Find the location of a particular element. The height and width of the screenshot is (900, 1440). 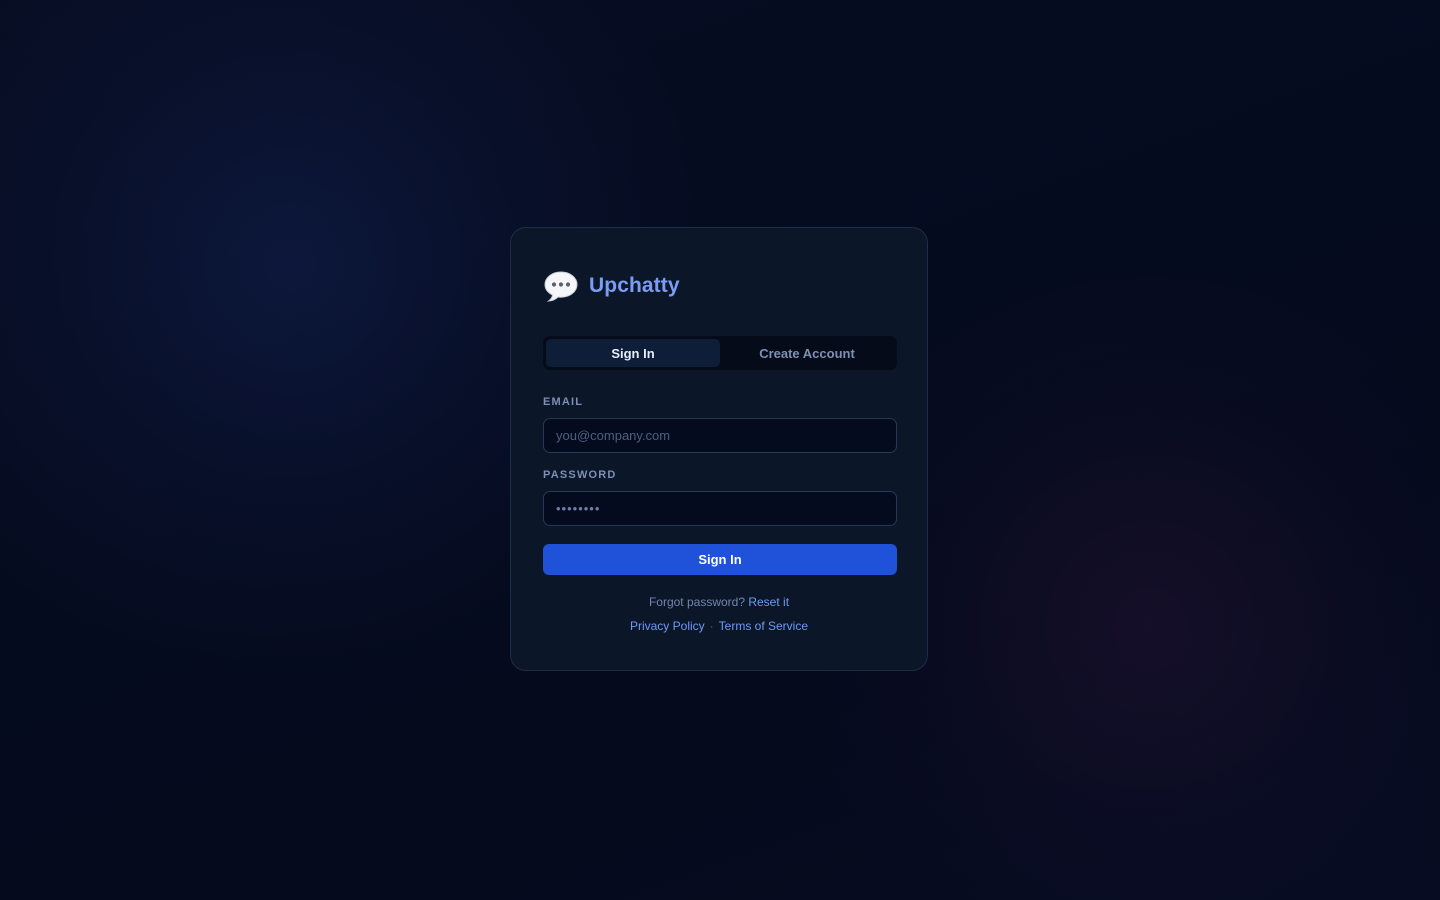

reset-password-link: Reset it is located at coordinates (768, 602).